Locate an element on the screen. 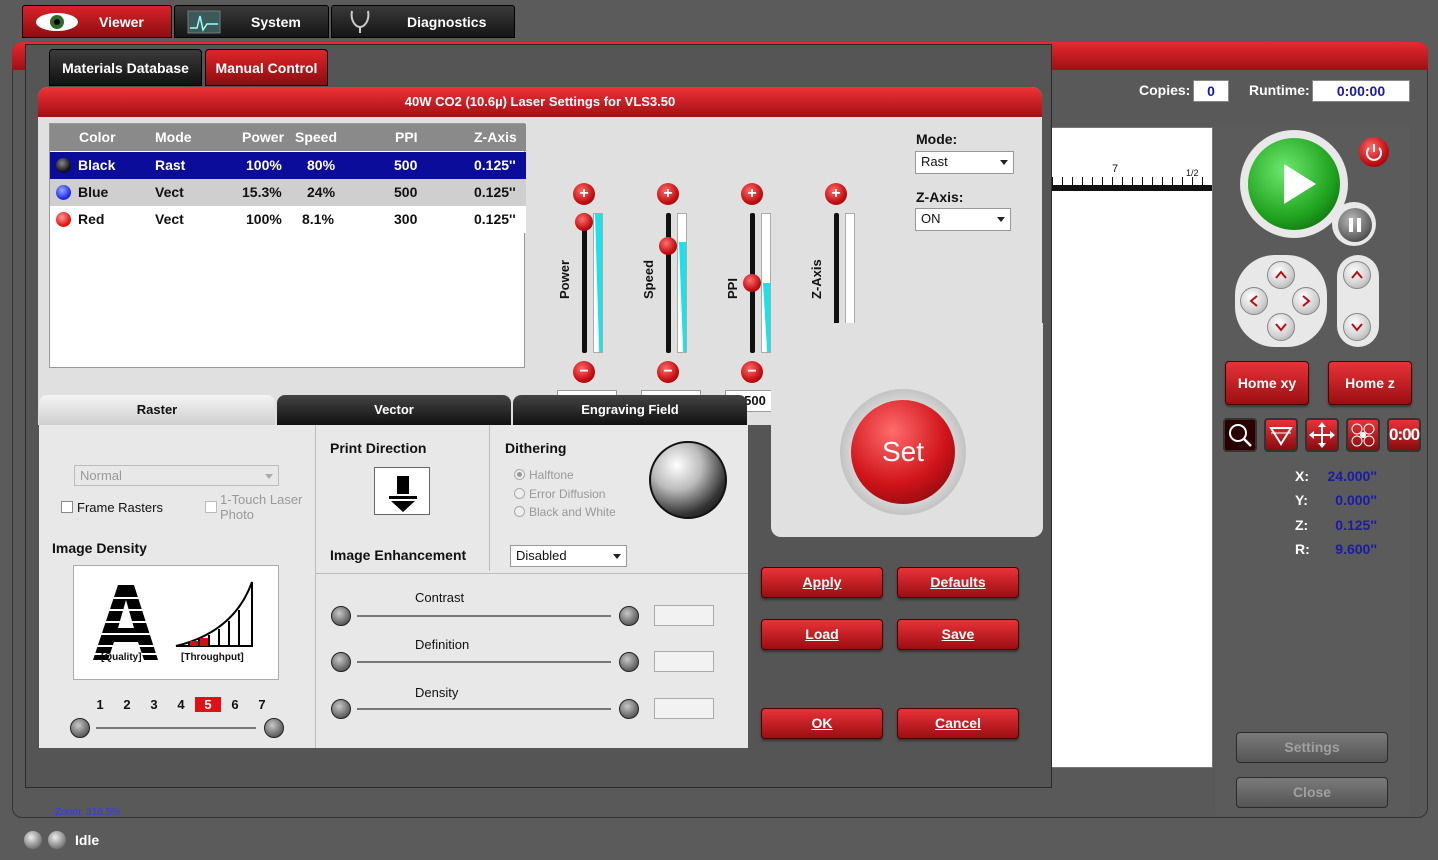  enhancement-select: Disabled is located at coordinates (568, 556).